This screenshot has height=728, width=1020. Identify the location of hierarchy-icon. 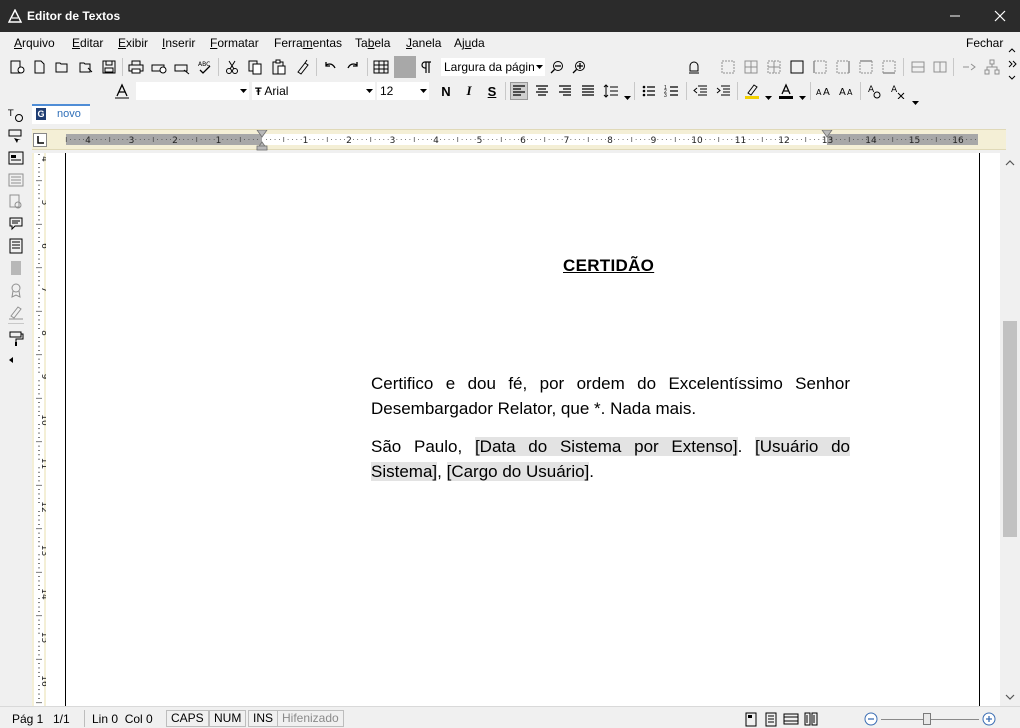
(992, 67).